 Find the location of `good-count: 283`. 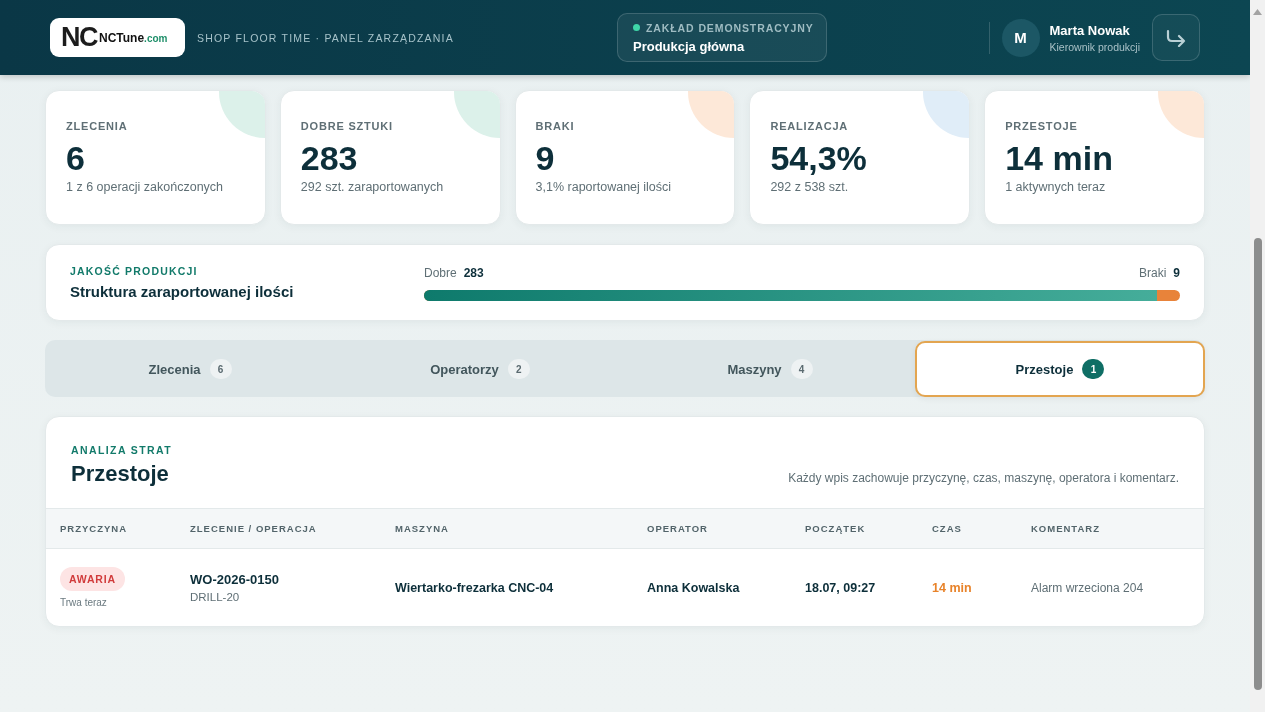

good-count: 283 is located at coordinates (473, 273).